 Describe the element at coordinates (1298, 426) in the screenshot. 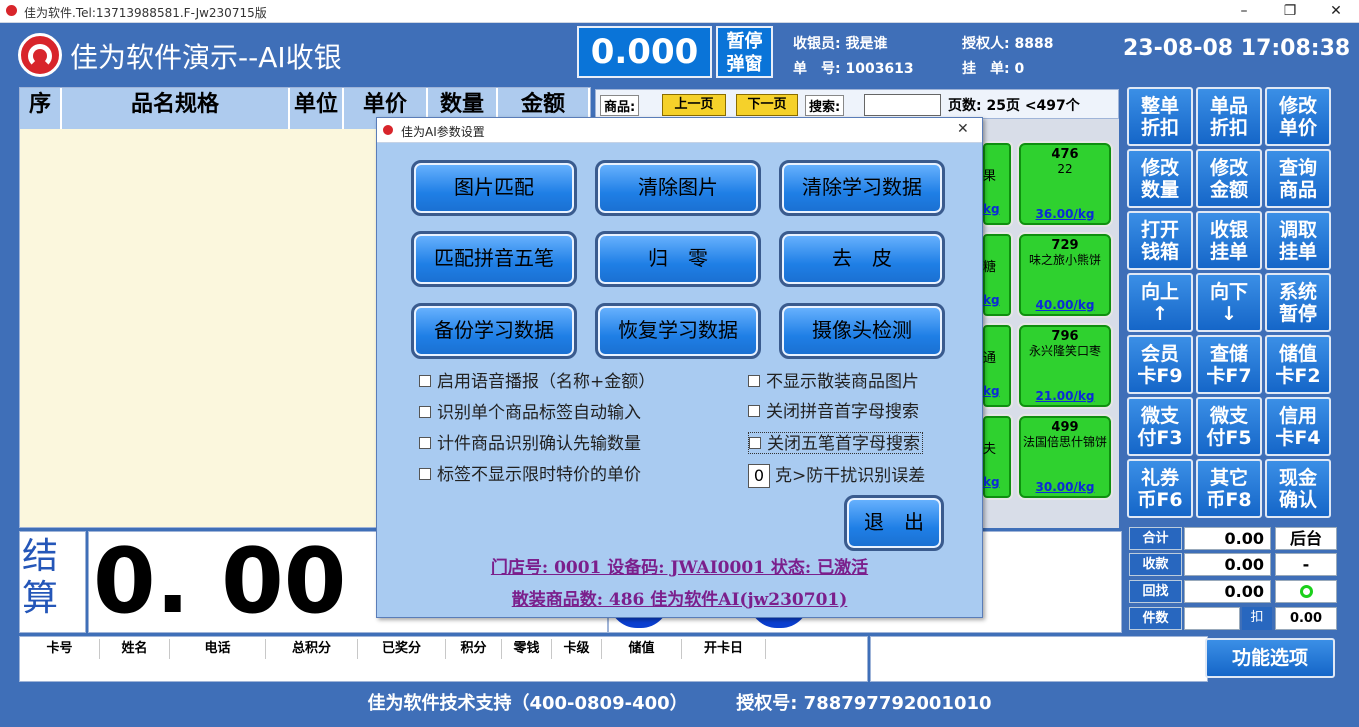

I see `credit-card-button: 信用 卡F4` at that location.